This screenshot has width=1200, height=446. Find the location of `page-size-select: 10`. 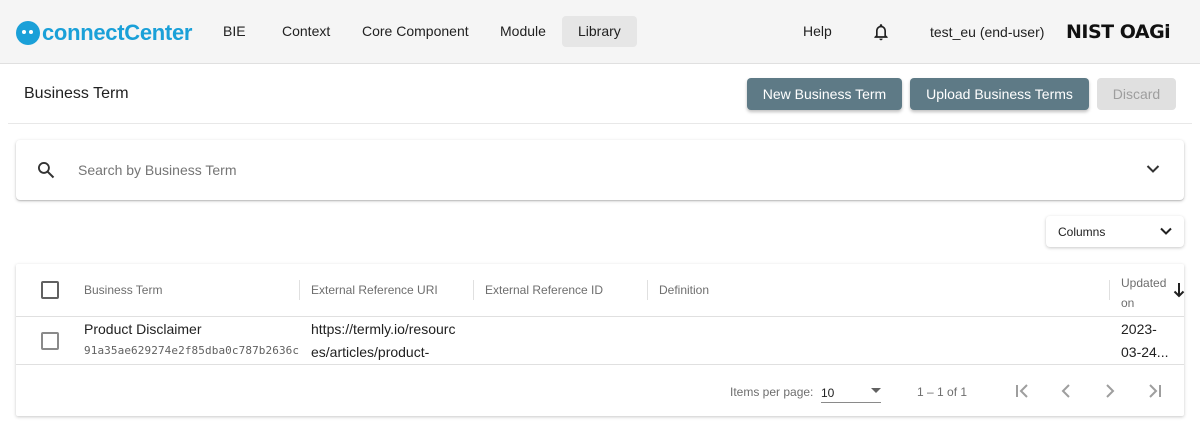

page-size-select: 10 is located at coordinates (851, 393).